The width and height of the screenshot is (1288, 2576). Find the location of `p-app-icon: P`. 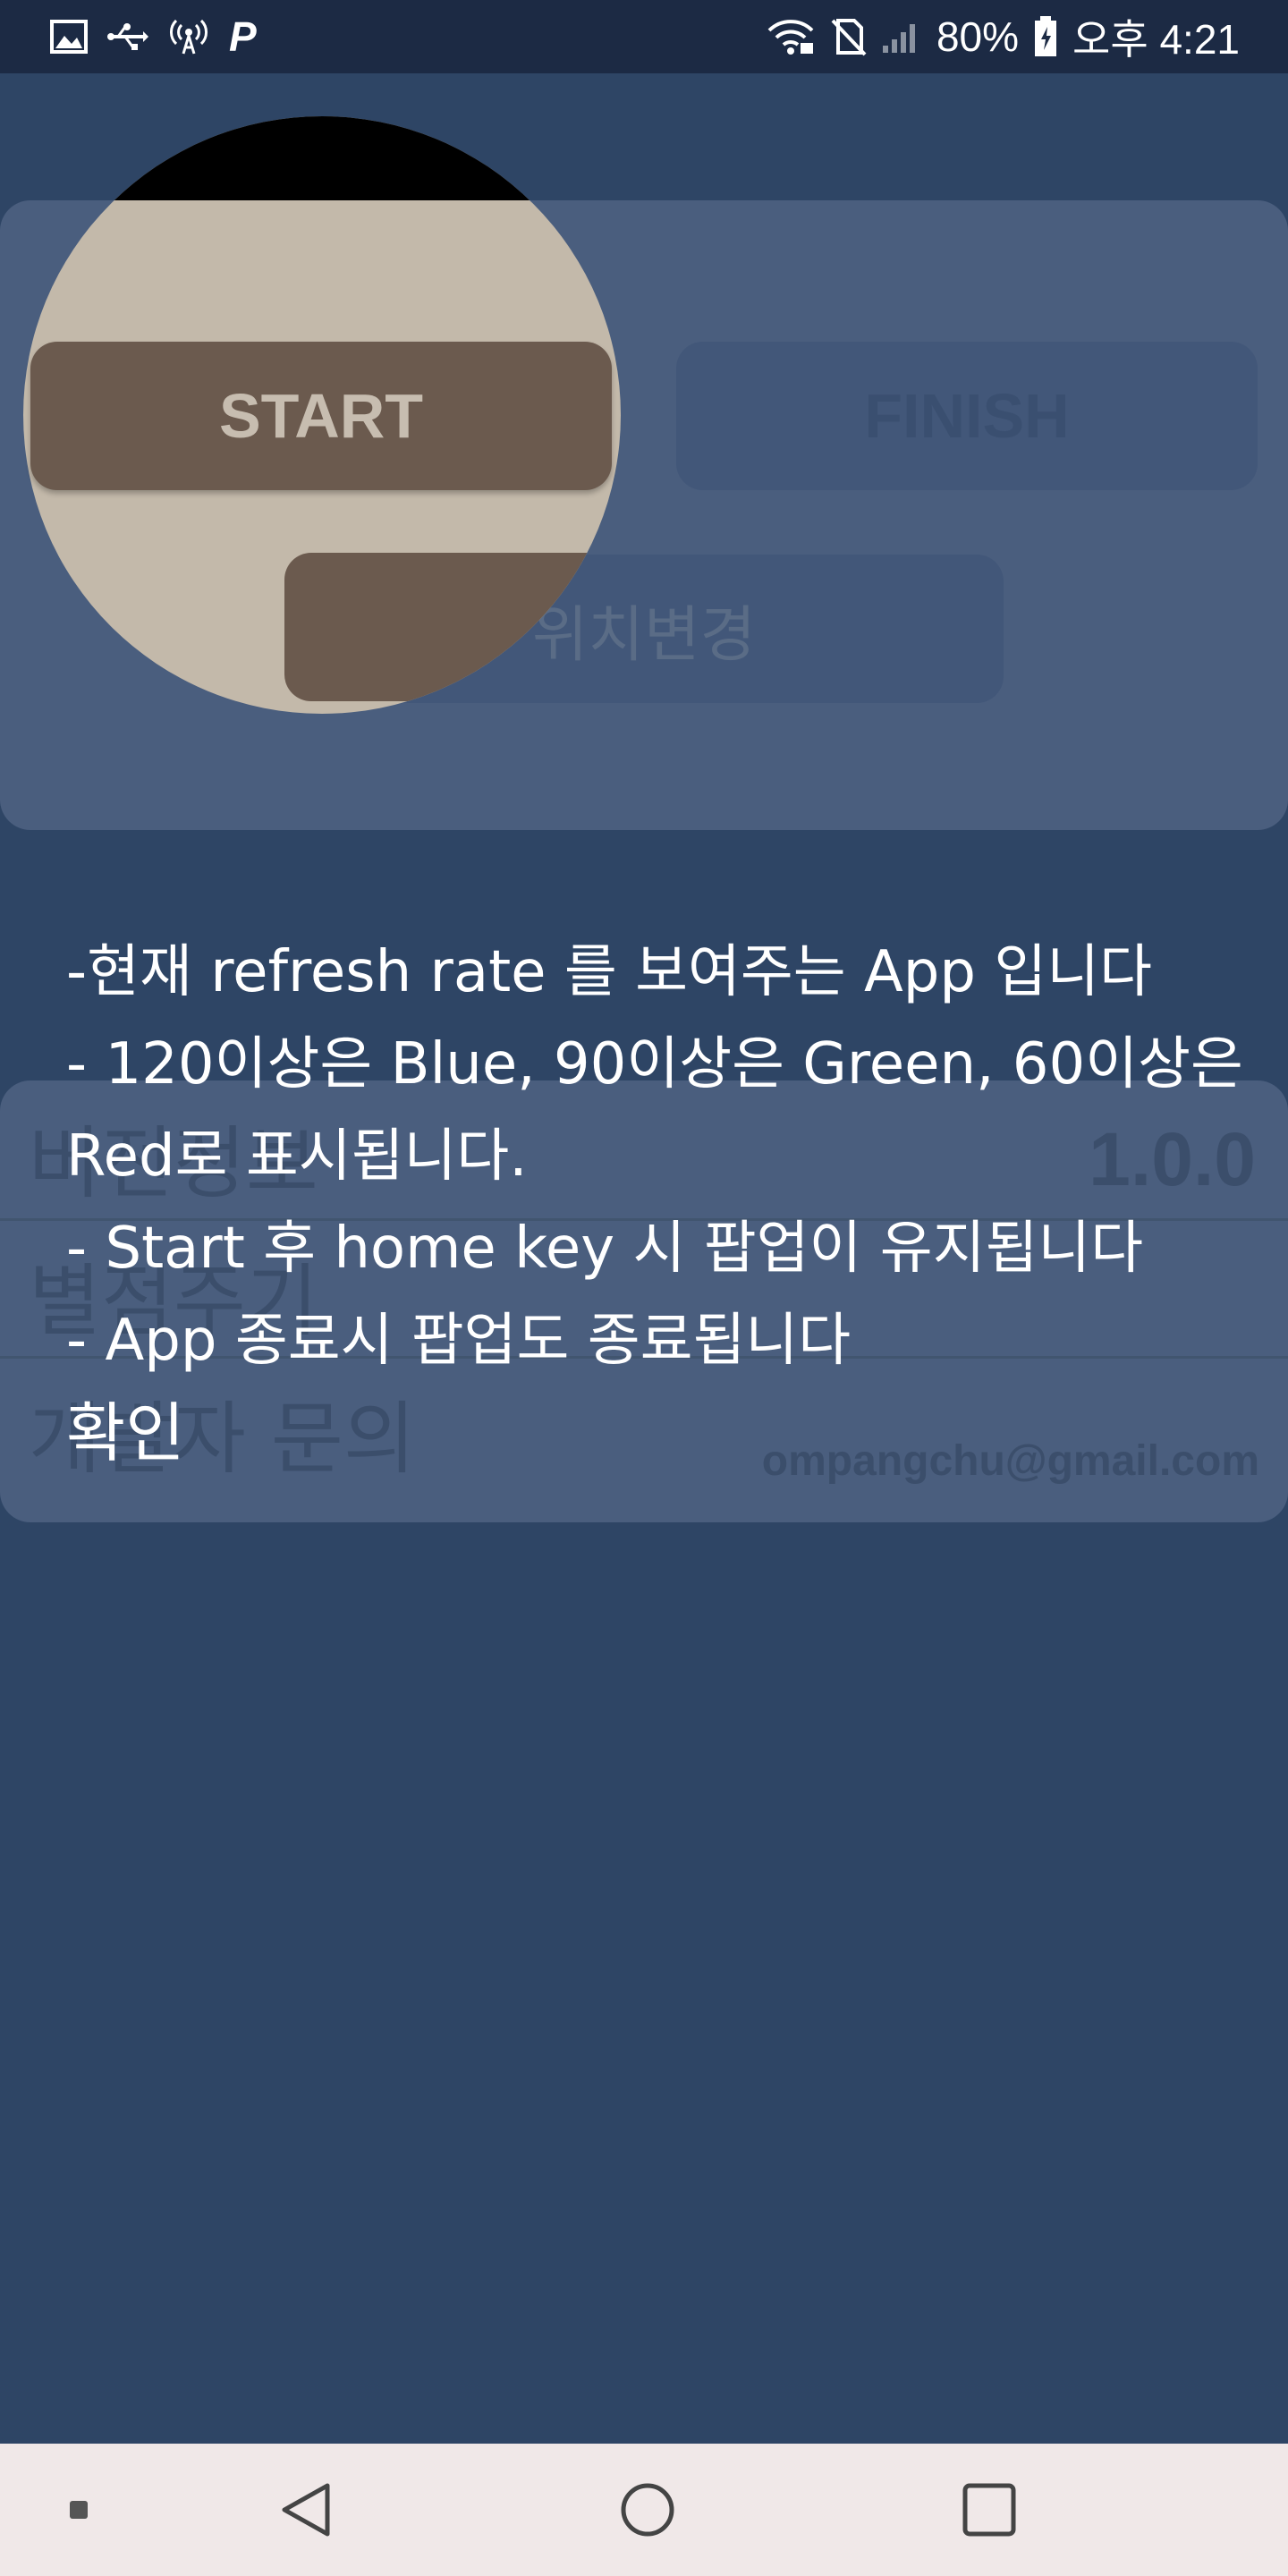

p-app-icon: P is located at coordinates (243, 36).